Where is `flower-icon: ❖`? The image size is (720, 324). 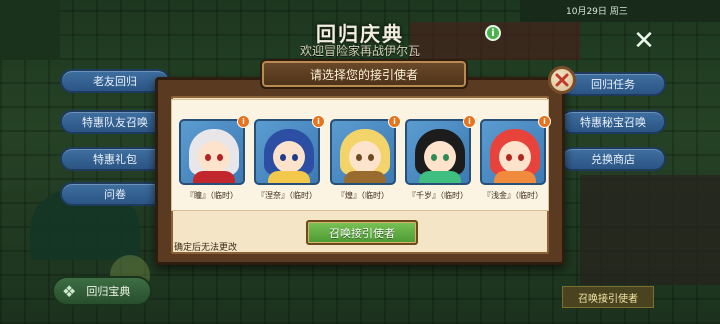
flower-icon: ❖ is located at coordinates (69, 291).